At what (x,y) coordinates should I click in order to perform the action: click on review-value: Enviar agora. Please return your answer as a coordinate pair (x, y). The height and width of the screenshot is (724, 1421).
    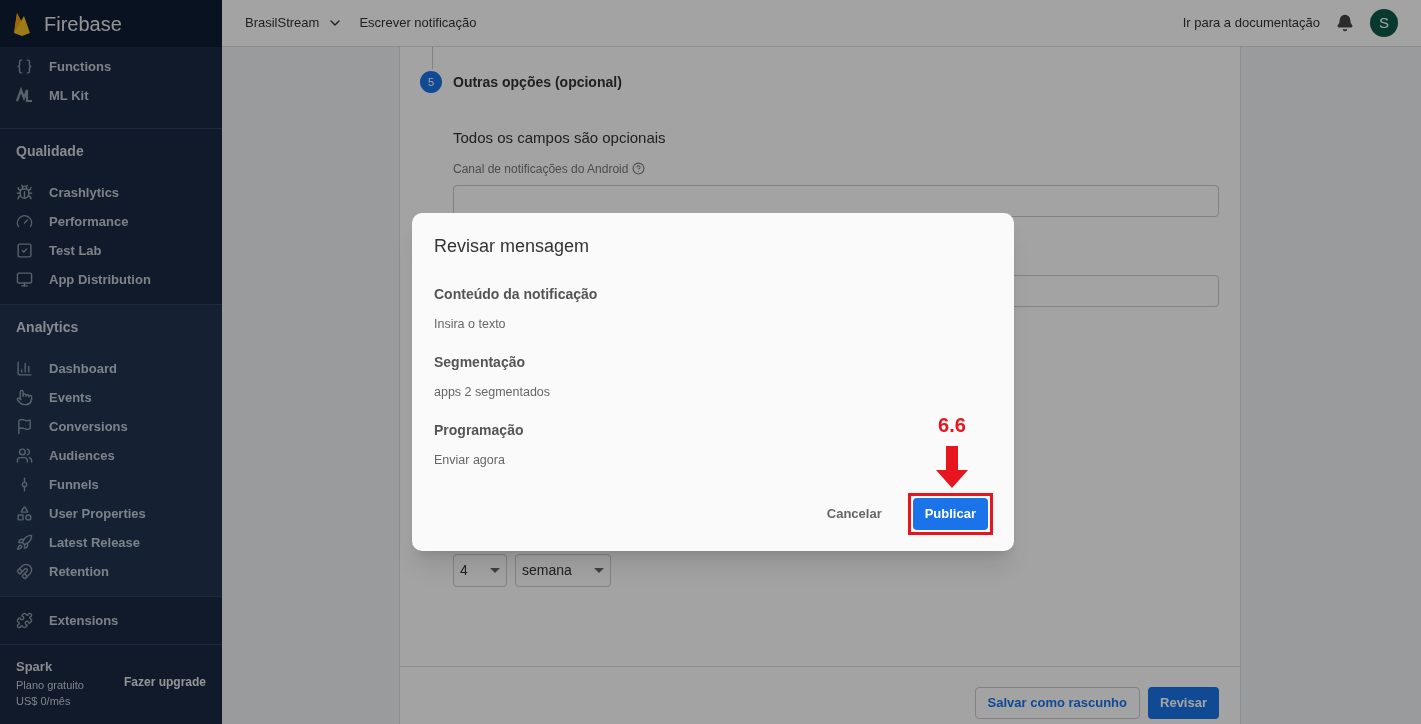
    Looking at the image, I should click on (469, 460).